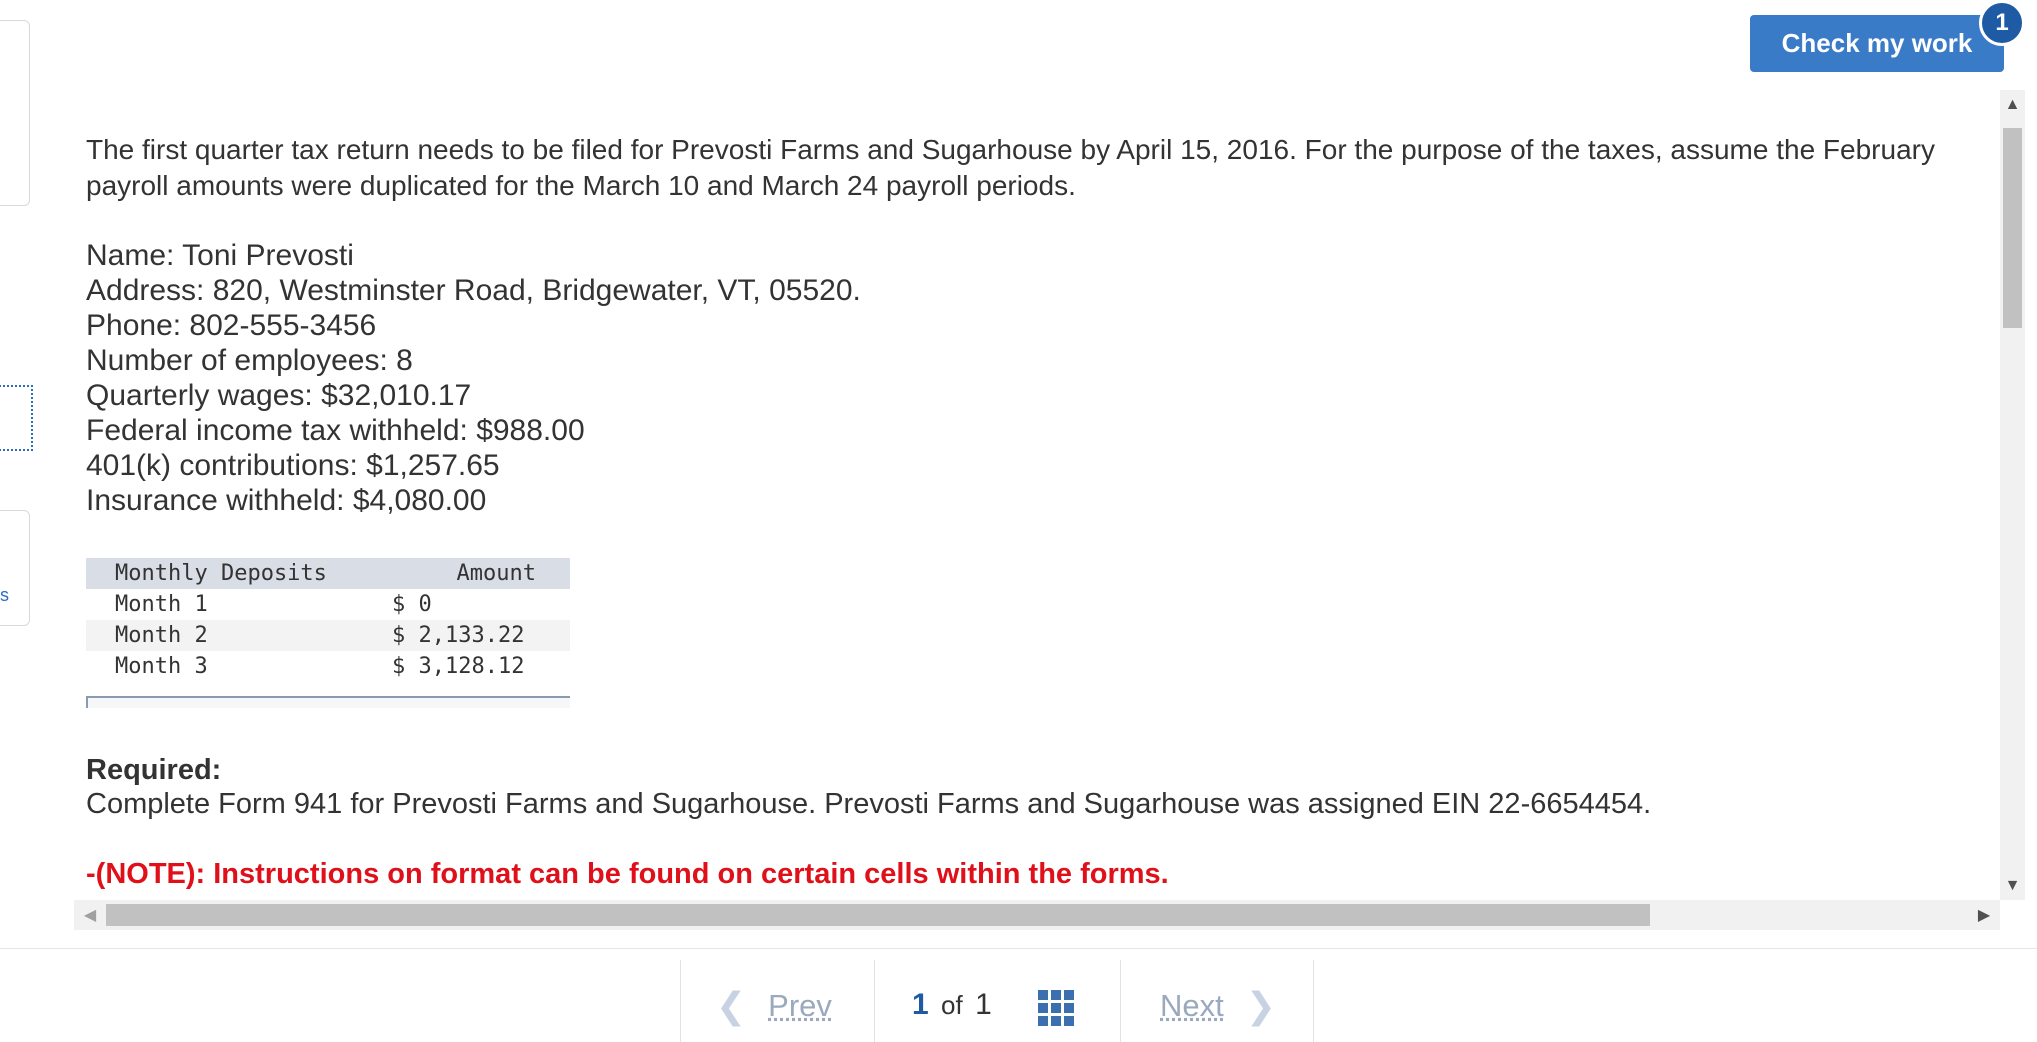  Describe the element at coordinates (328, 604) in the screenshot. I see `table-row: Month 1 $ 0` at that location.